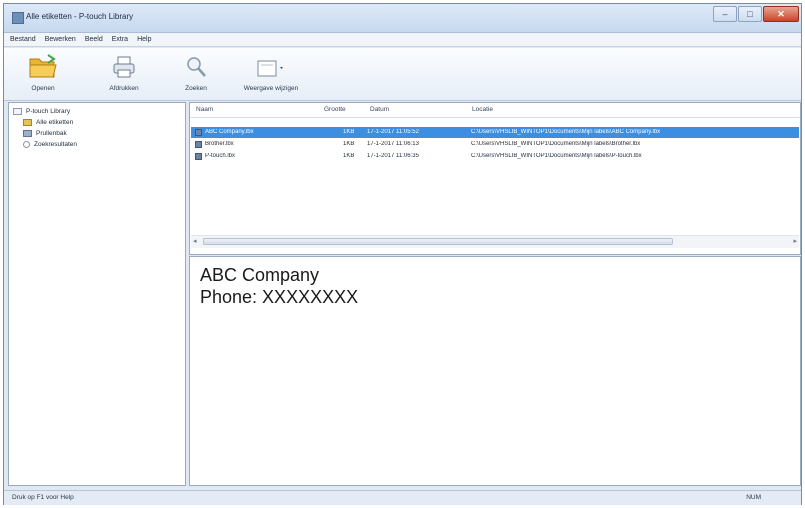  I want to click on scroll-thumb, so click(438, 241).